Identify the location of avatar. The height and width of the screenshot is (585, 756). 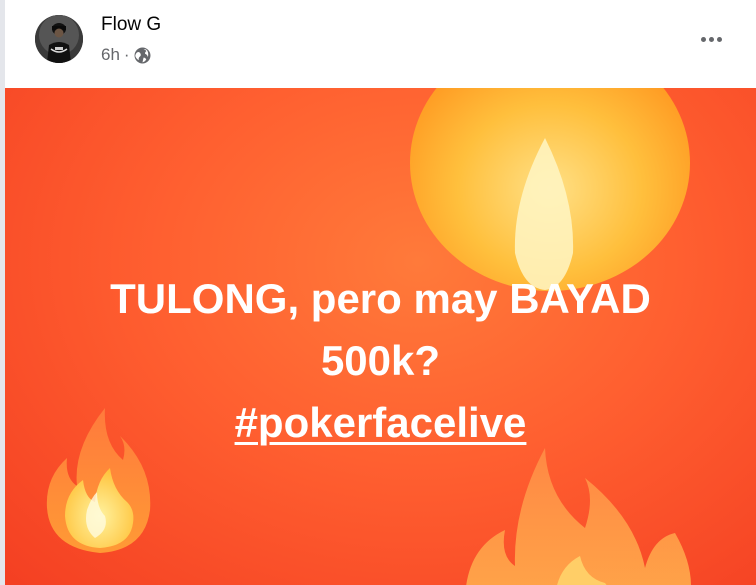
(59, 39).